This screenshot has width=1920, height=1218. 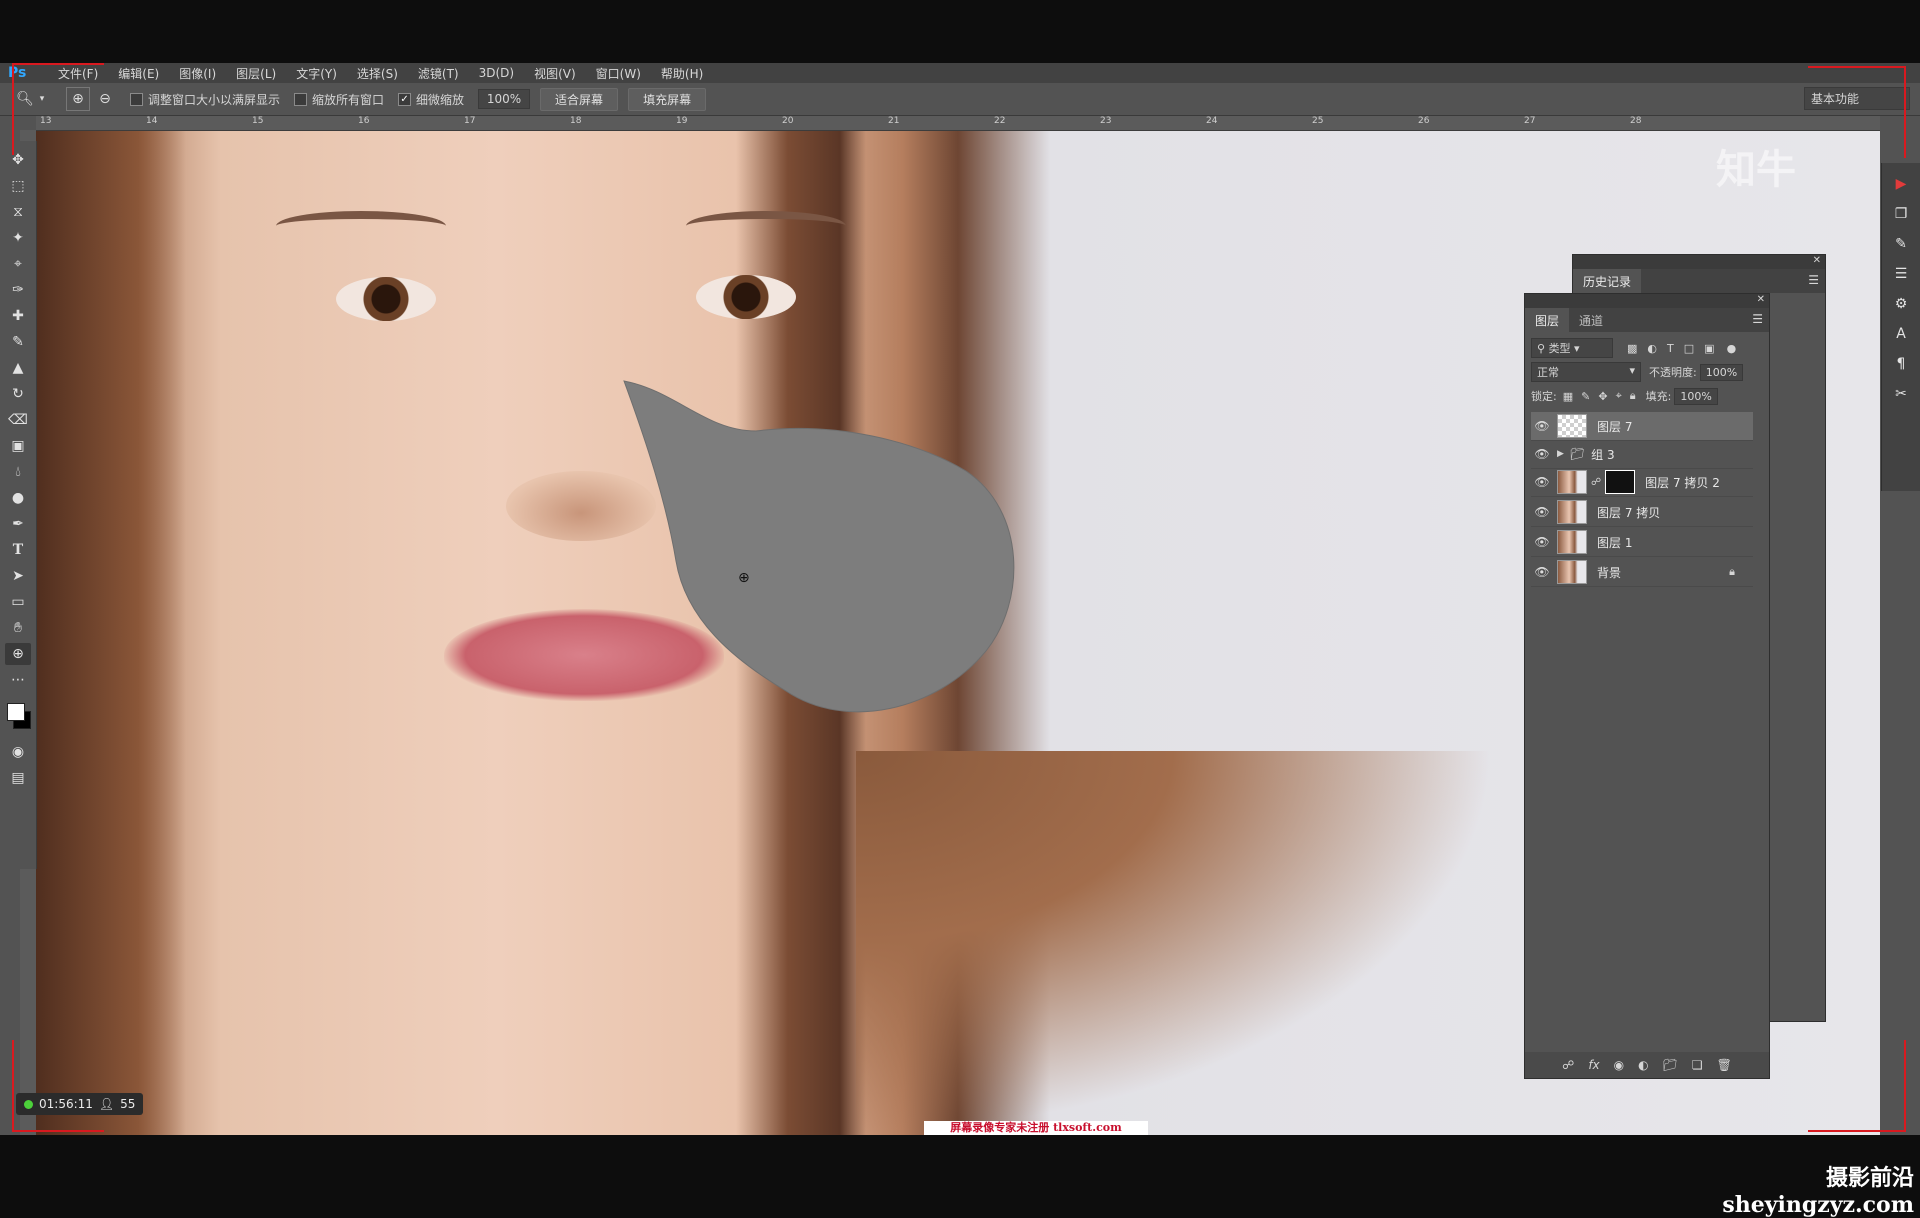 I want to click on gradient-tool-icon: ▣, so click(x=18, y=446).